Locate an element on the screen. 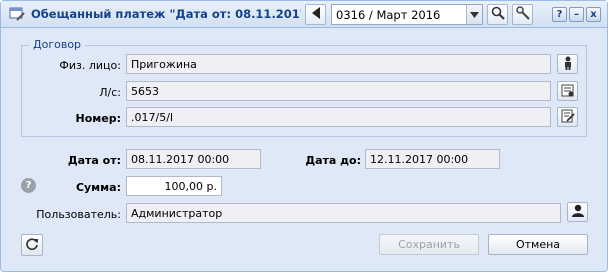  period-value: 0316 / Март 2016 is located at coordinates (388, 15).